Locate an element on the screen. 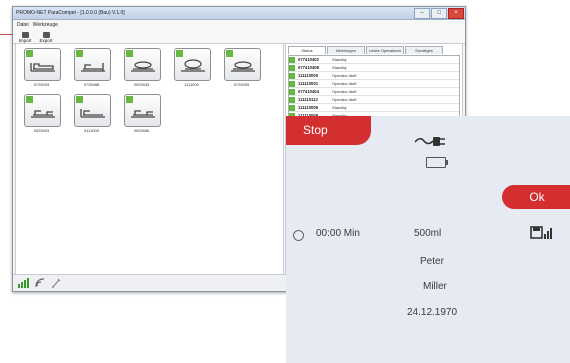 Image resolution: width=570 pixels, height=363 pixels. close-button: × is located at coordinates (456, 13).